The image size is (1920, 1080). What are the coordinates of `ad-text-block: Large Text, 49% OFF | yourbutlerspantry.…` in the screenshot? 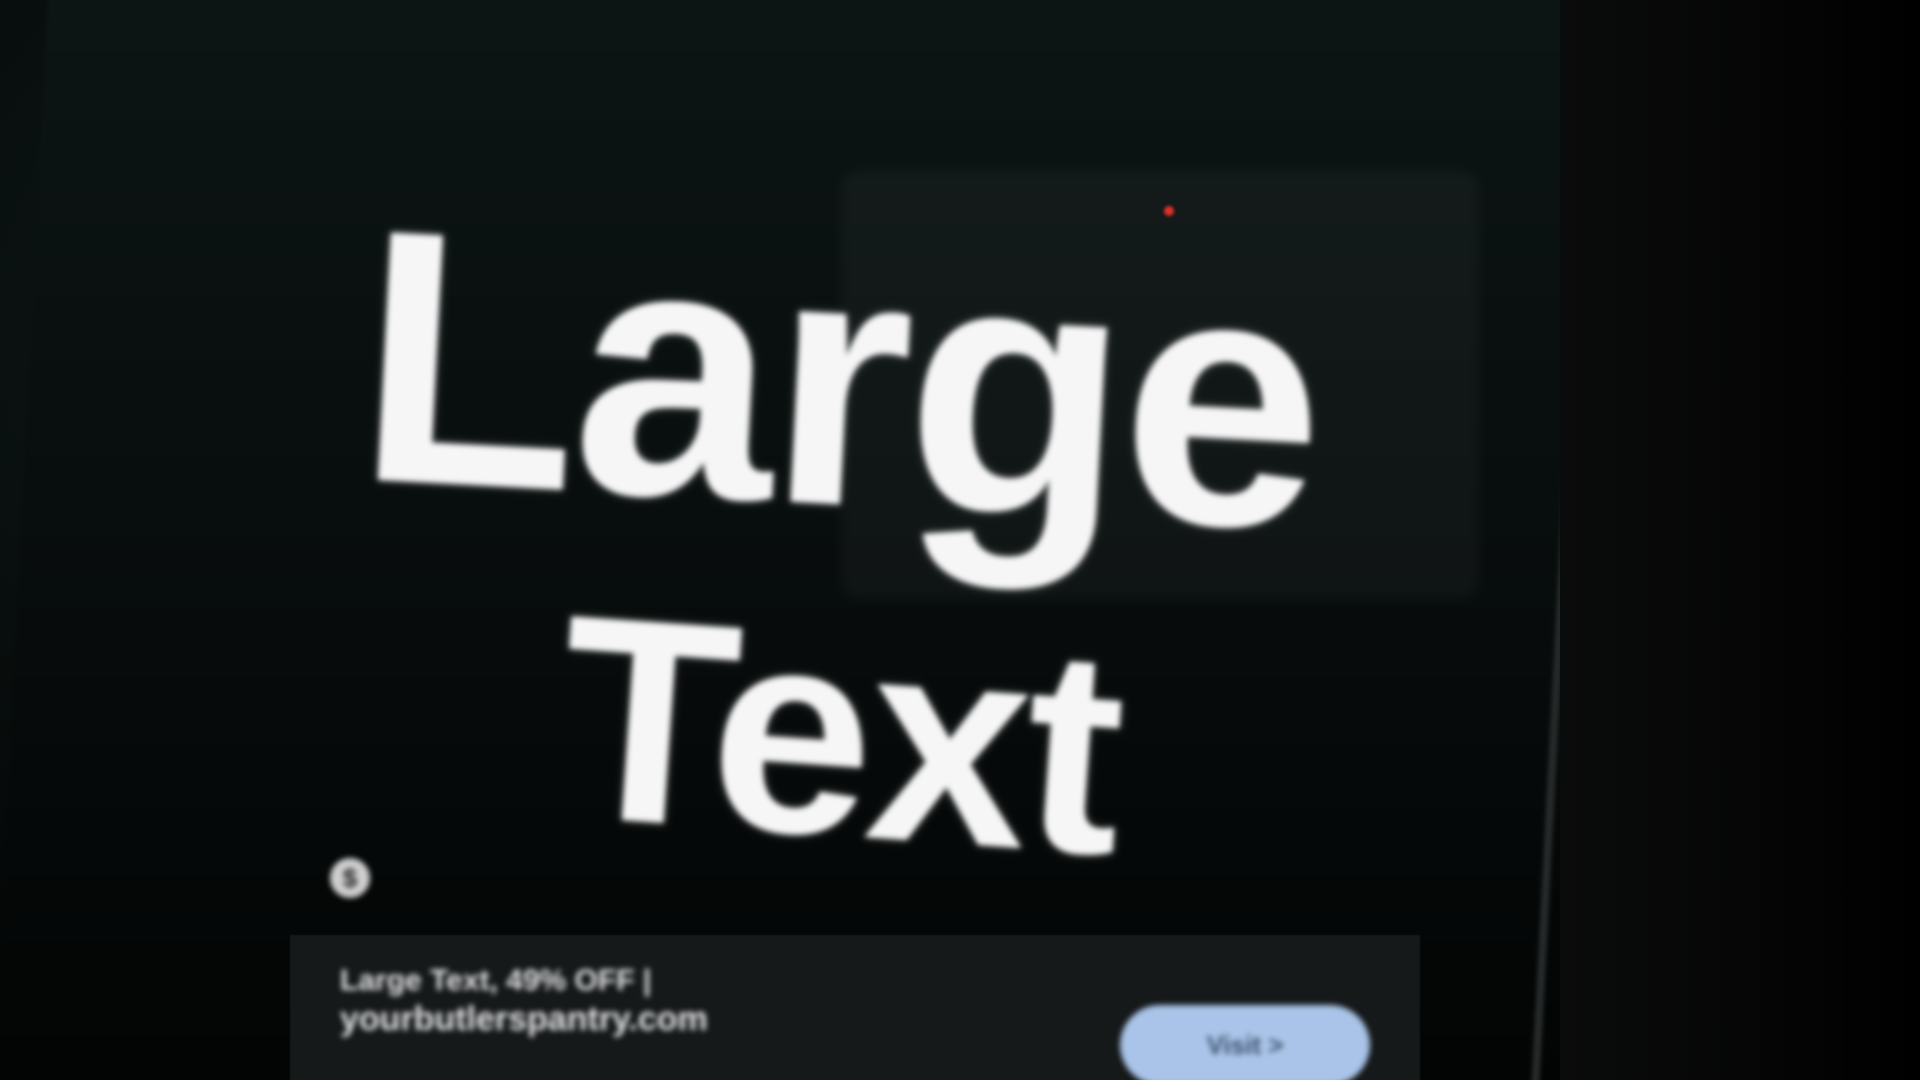 It's located at (524, 1001).